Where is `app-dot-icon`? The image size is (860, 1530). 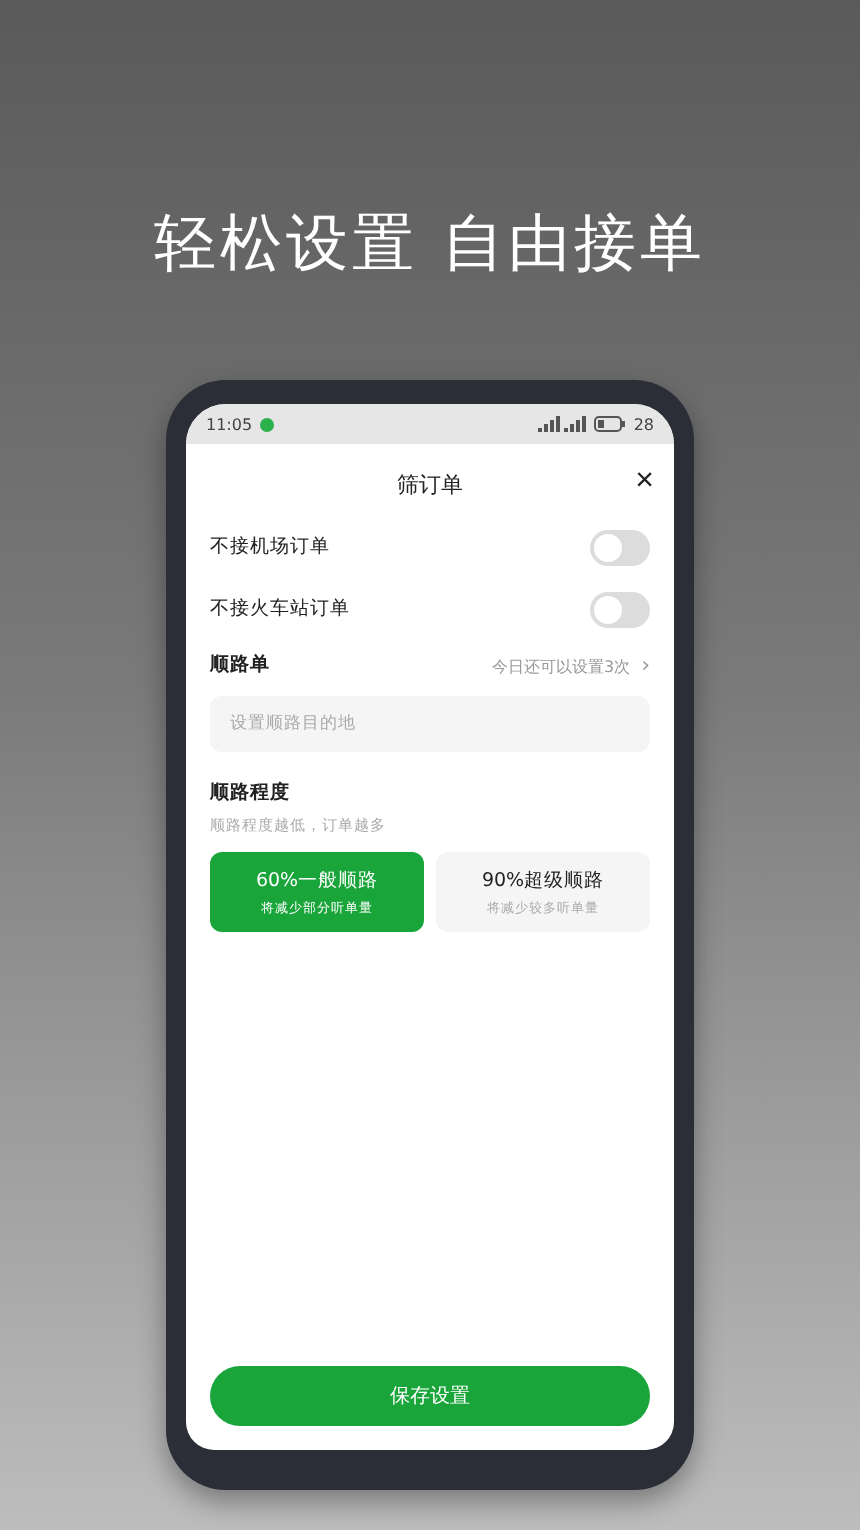
app-dot-icon is located at coordinates (267, 424).